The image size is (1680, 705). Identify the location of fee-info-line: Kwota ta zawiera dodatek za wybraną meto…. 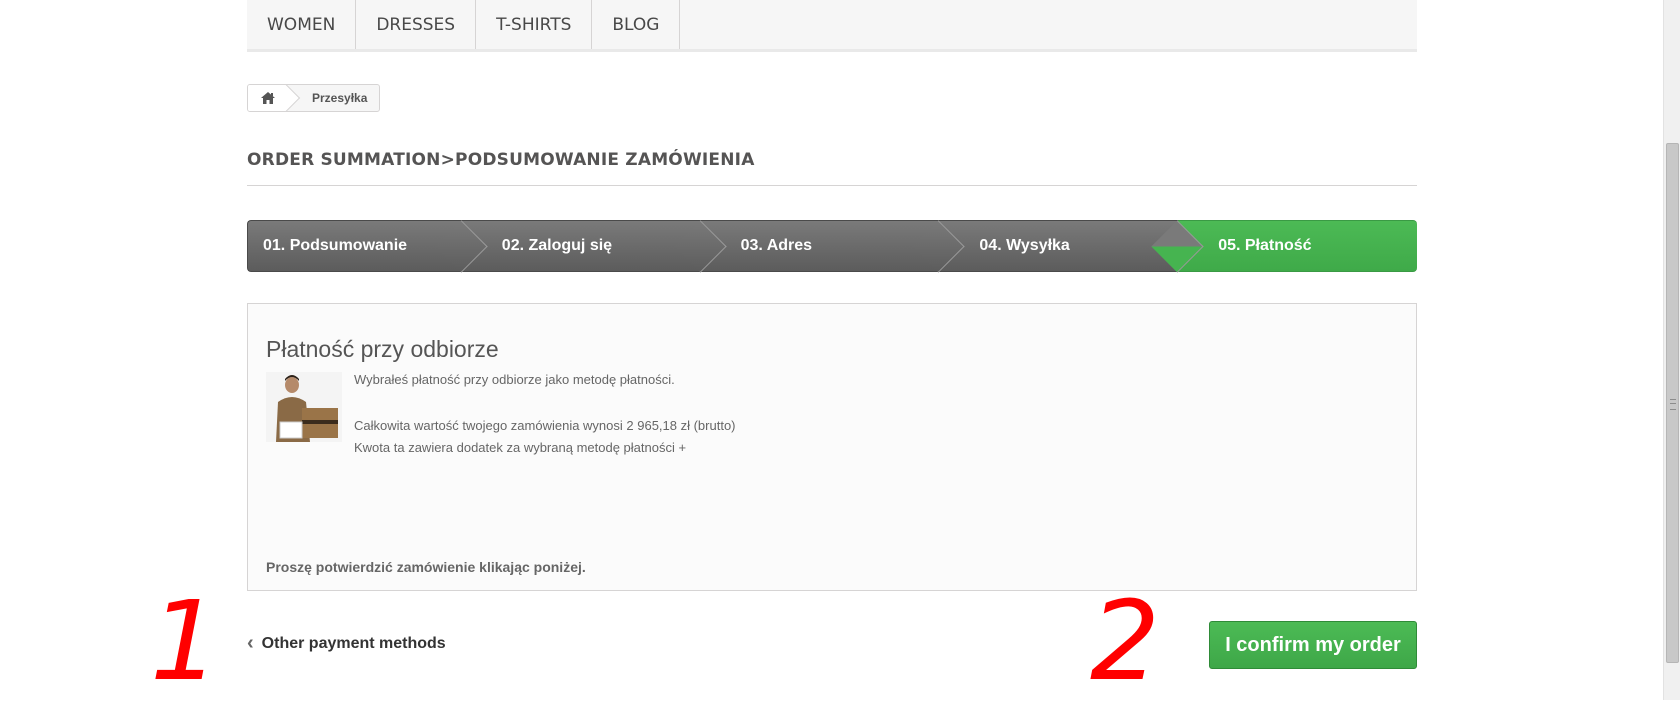
(520, 447).